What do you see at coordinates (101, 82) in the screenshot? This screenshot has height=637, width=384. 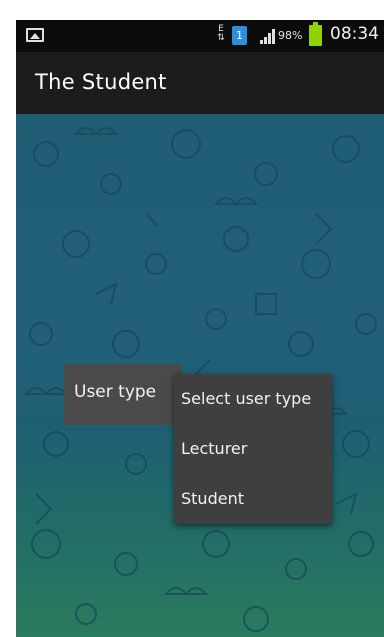 I see `app-title: The Student` at bounding box center [101, 82].